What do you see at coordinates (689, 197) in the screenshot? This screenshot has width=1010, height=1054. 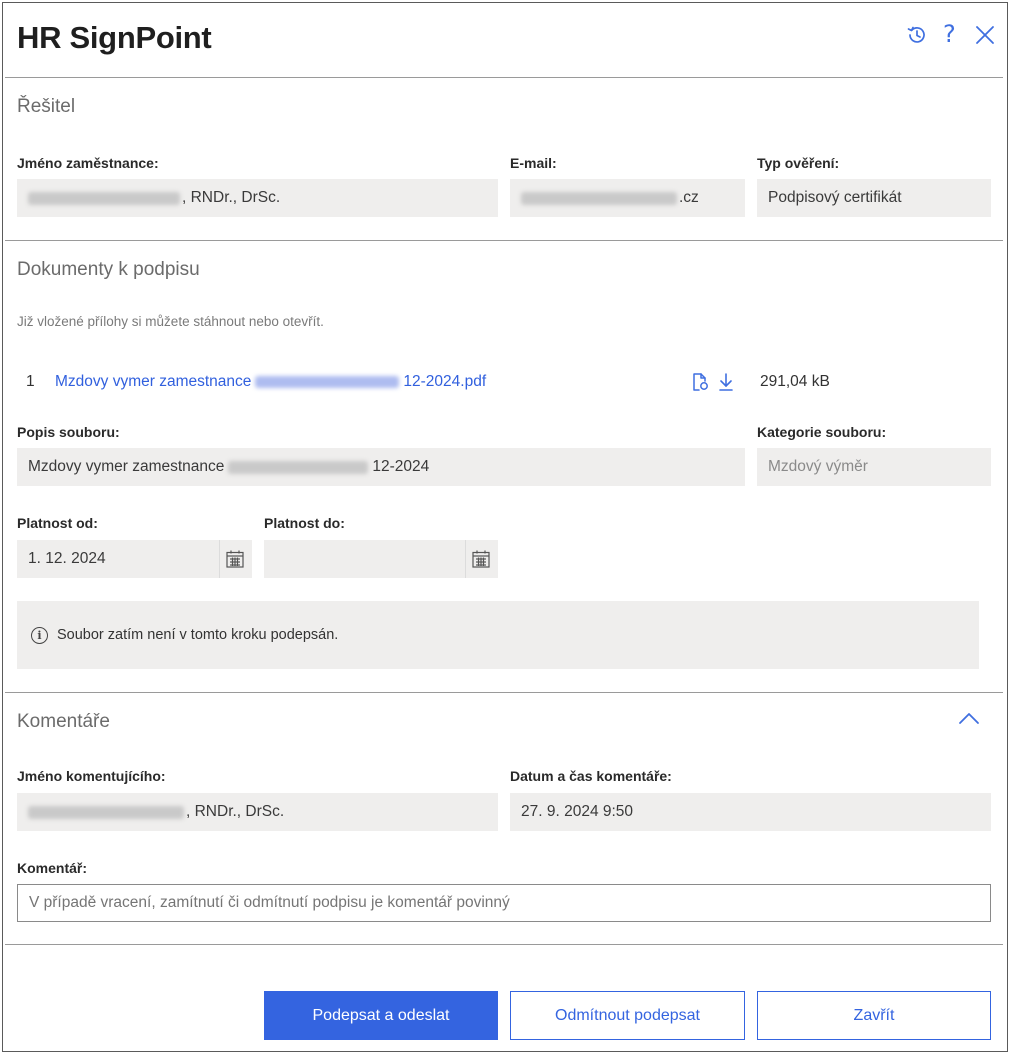 I see `email-value: .cz` at bounding box center [689, 197].